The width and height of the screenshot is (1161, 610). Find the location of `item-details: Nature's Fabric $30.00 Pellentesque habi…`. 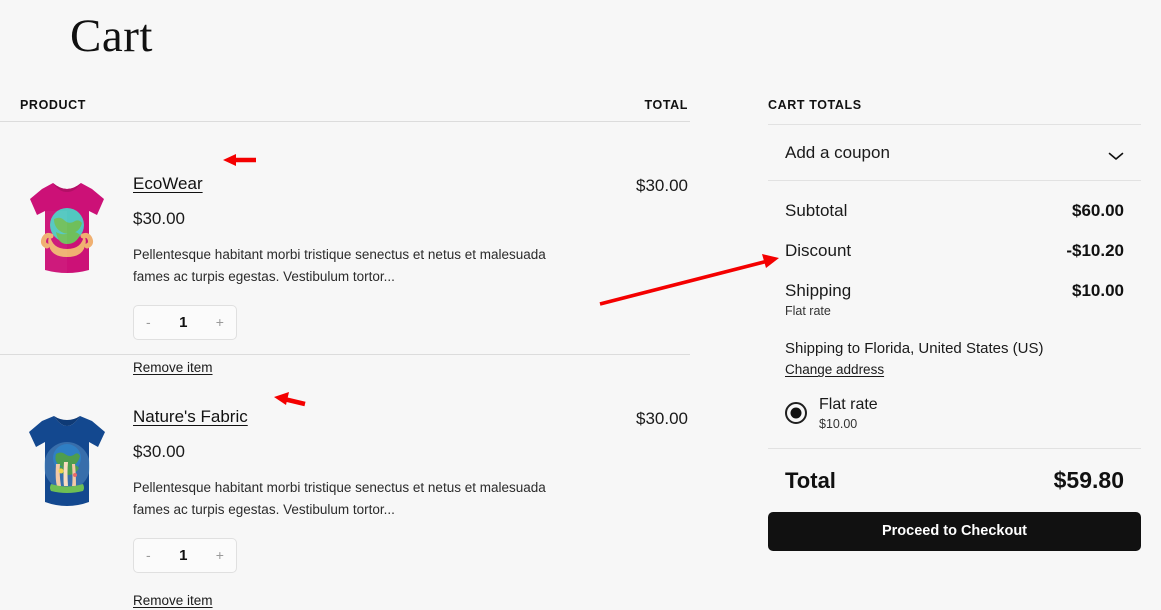

item-details: Nature's Fabric $30.00 Pellentesque habi… is located at coordinates (368, 508).